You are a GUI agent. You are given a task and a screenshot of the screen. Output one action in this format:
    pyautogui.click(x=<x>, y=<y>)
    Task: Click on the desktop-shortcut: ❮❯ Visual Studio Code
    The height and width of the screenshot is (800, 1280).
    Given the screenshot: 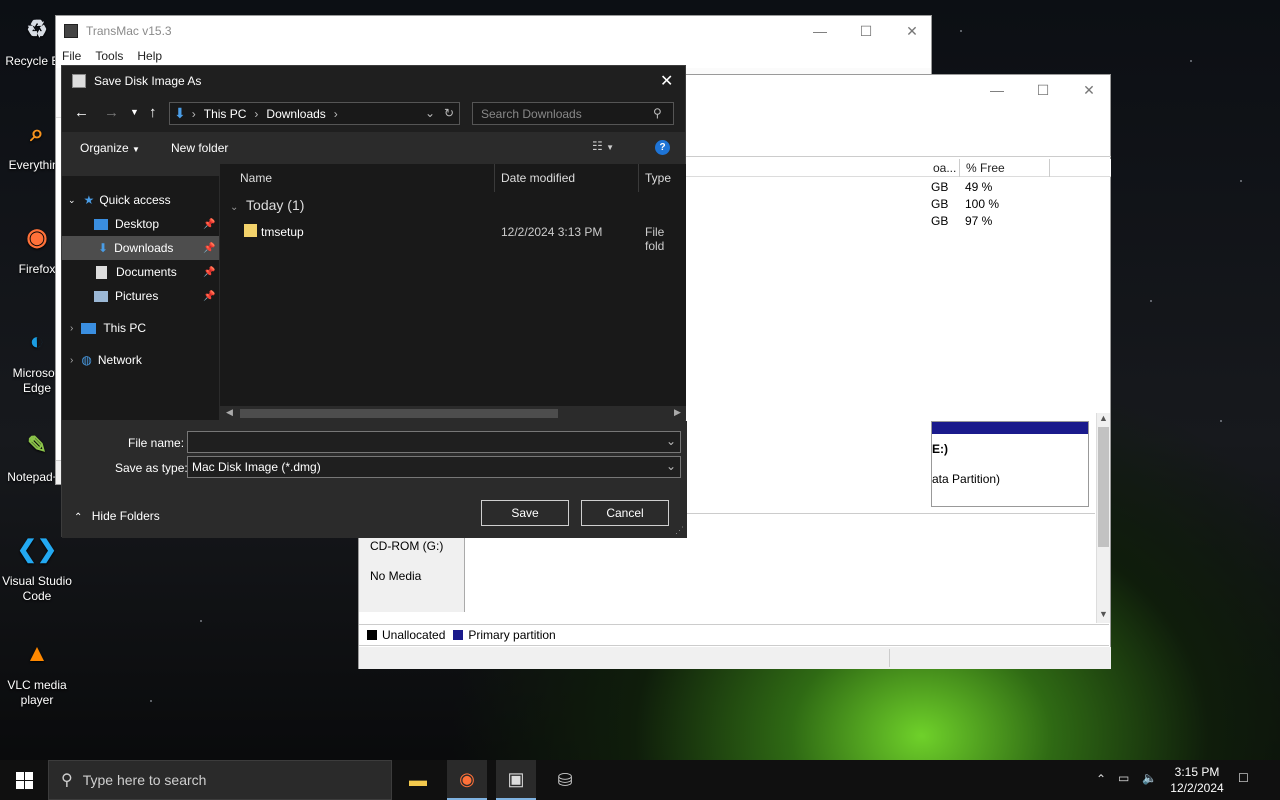 What is the action you would take?
    pyautogui.click(x=37, y=566)
    